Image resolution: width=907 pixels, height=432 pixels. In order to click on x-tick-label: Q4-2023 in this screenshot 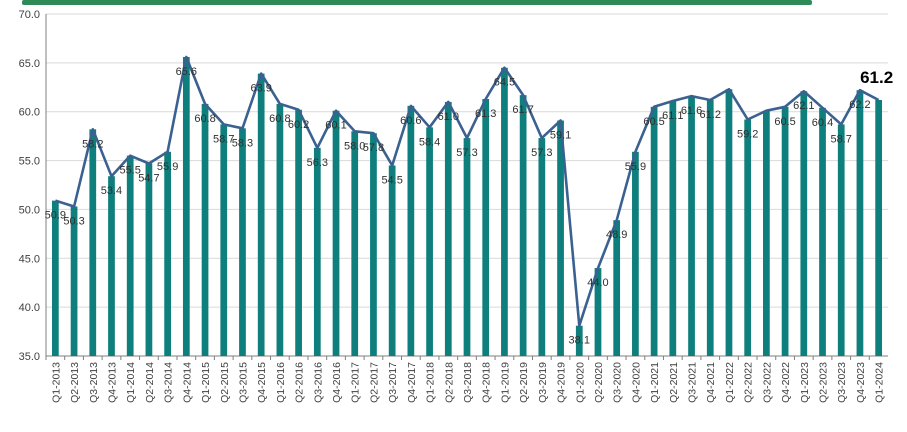, I will do `click(861, 382)`.